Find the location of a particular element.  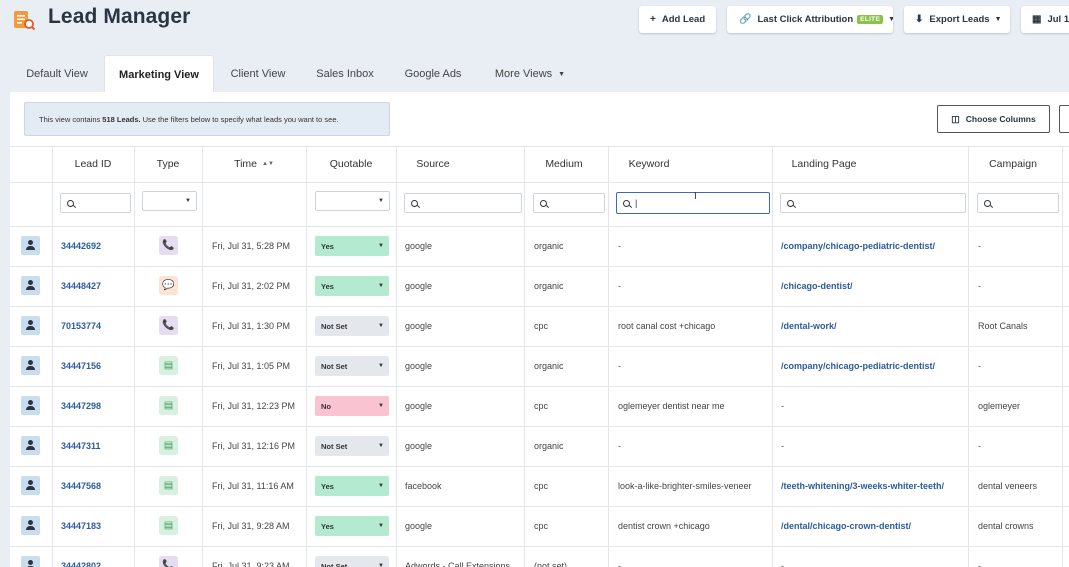

source-filter-input is located at coordinates (463, 203).